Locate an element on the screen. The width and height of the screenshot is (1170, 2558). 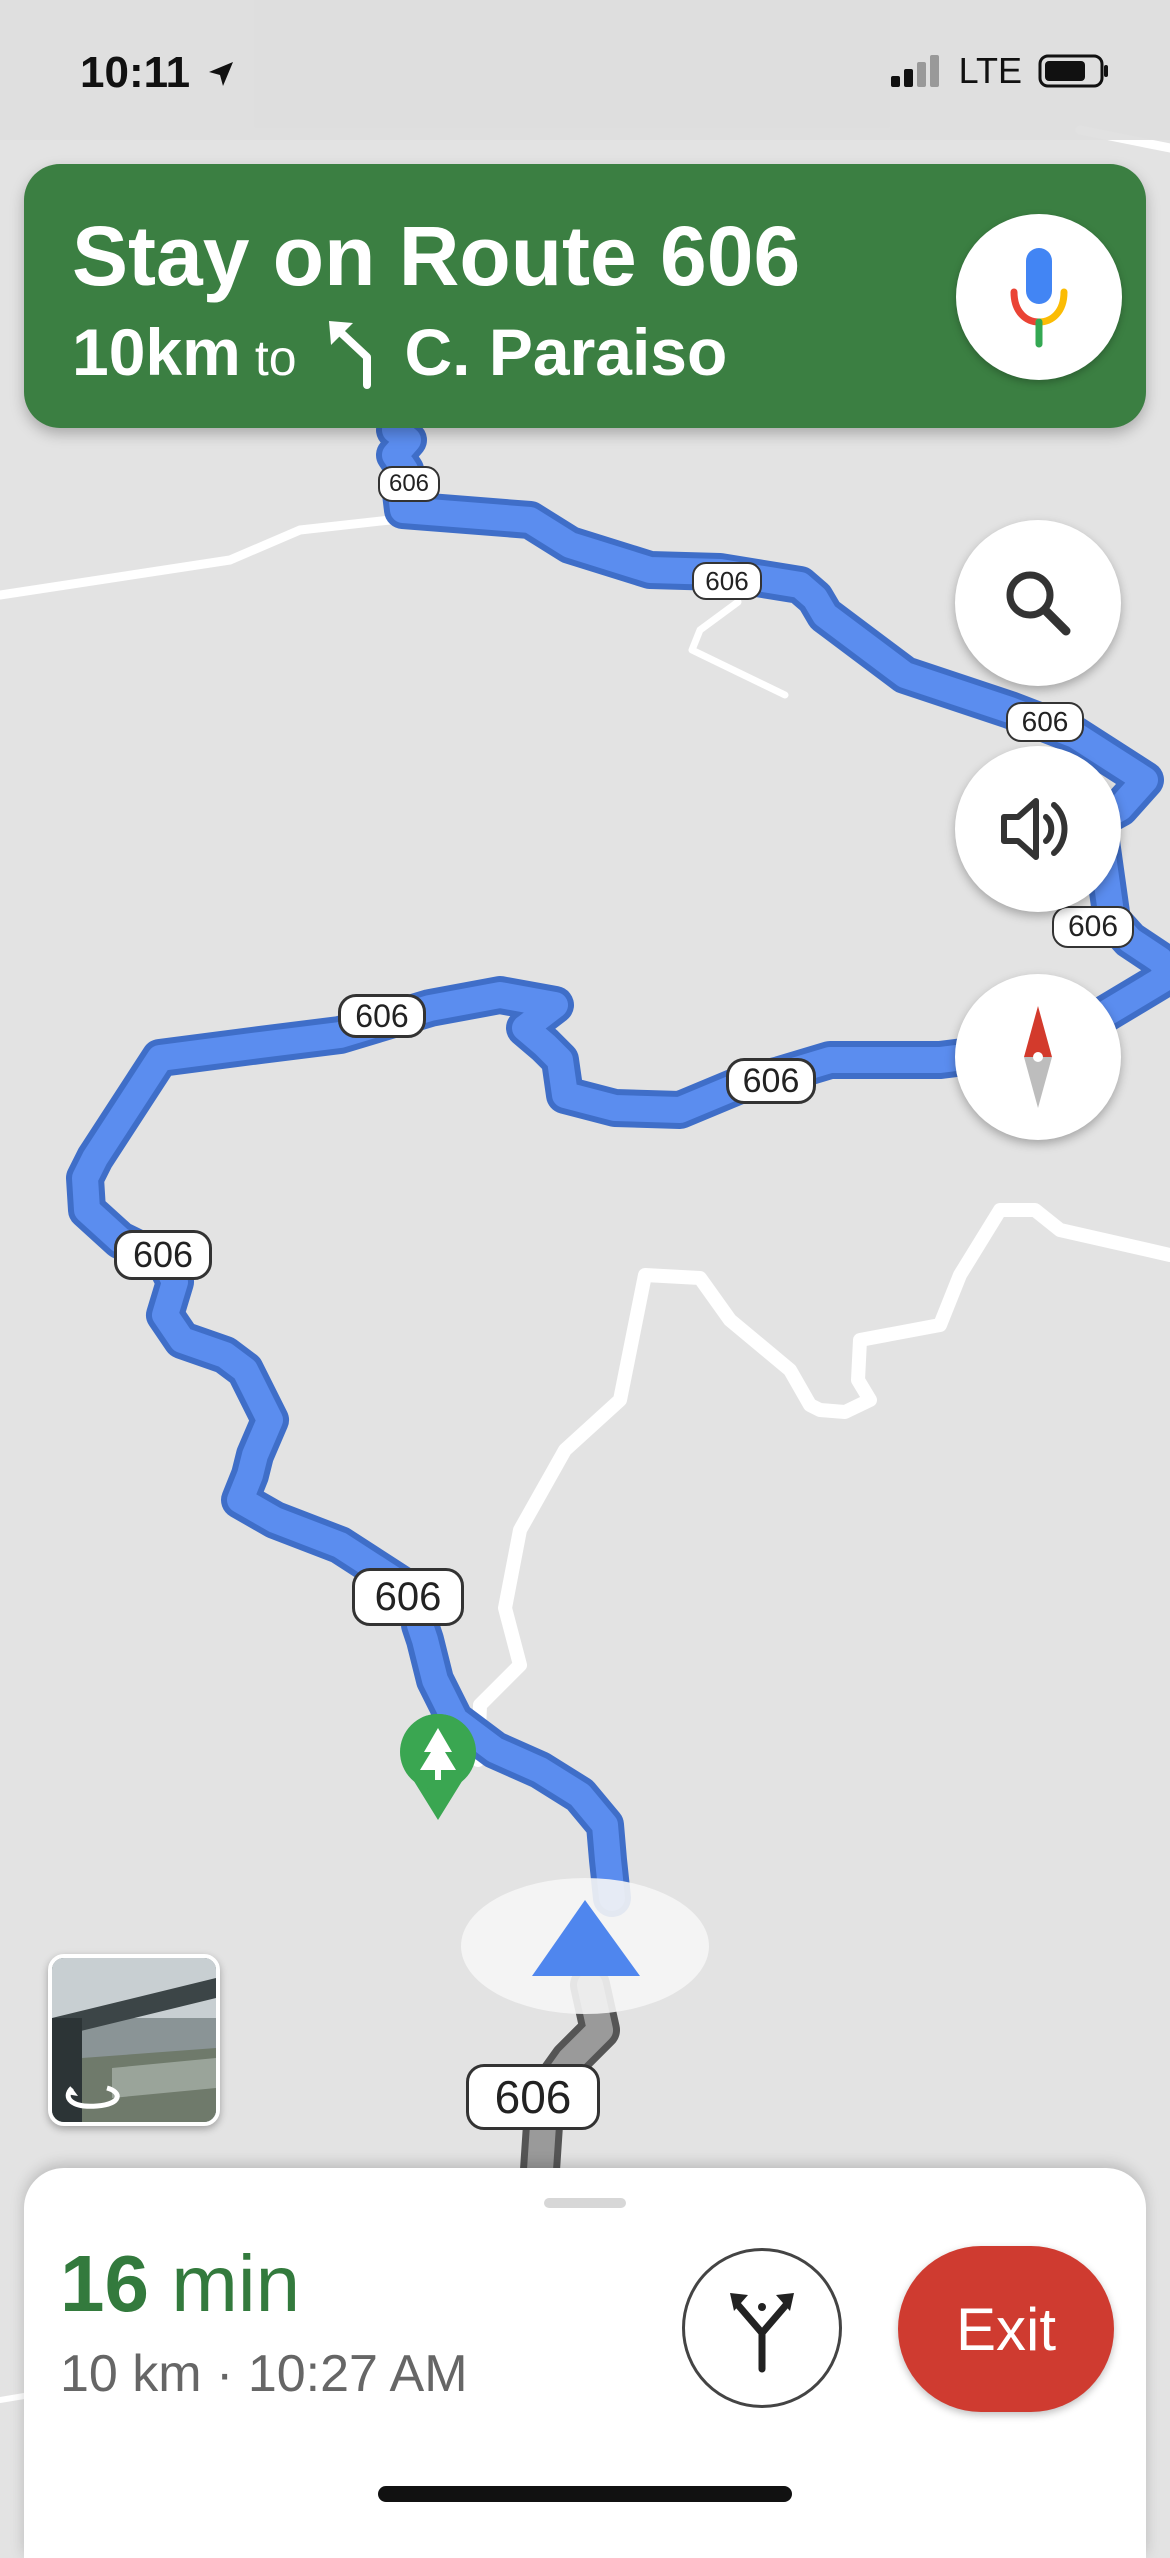
voice-search-button is located at coordinates (1039, 297).